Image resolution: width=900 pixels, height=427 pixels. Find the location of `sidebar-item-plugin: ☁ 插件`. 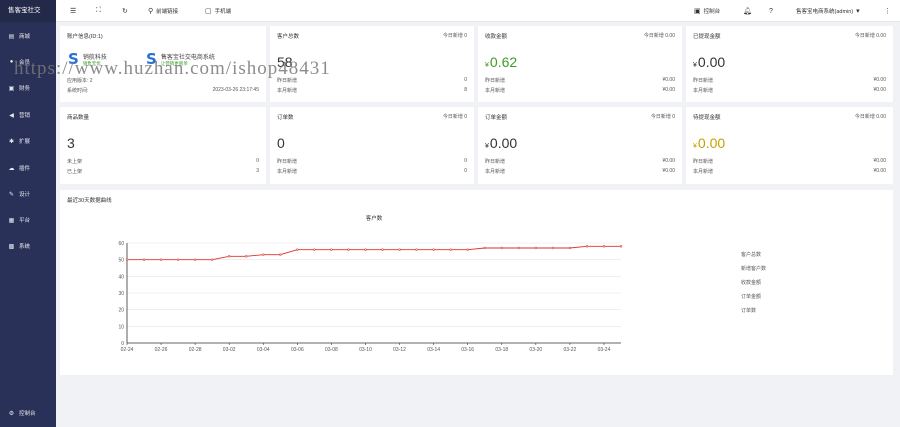

sidebar-item-plugin: ☁ 插件 is located at coordinates (28, 168).